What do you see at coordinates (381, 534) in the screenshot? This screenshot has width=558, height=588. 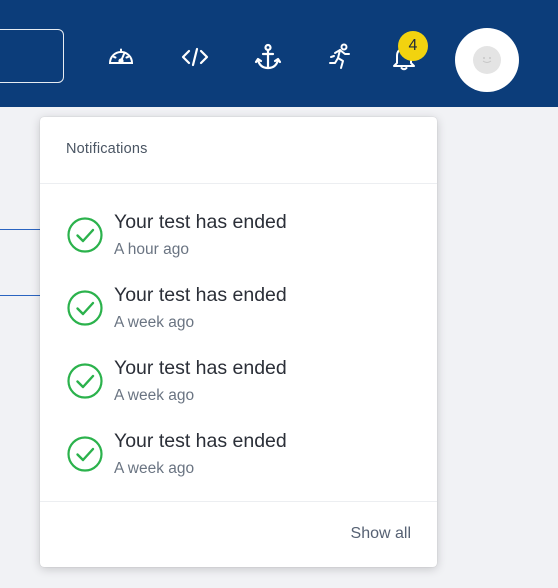 I see `show-all-link: Show all` at bounding box center [381, 534].